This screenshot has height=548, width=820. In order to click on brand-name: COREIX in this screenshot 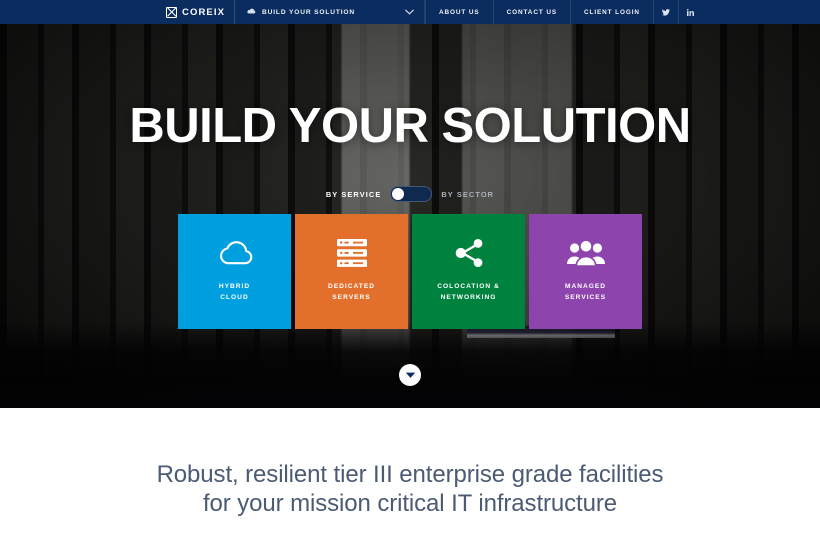, I will do `click(204, 12)`.